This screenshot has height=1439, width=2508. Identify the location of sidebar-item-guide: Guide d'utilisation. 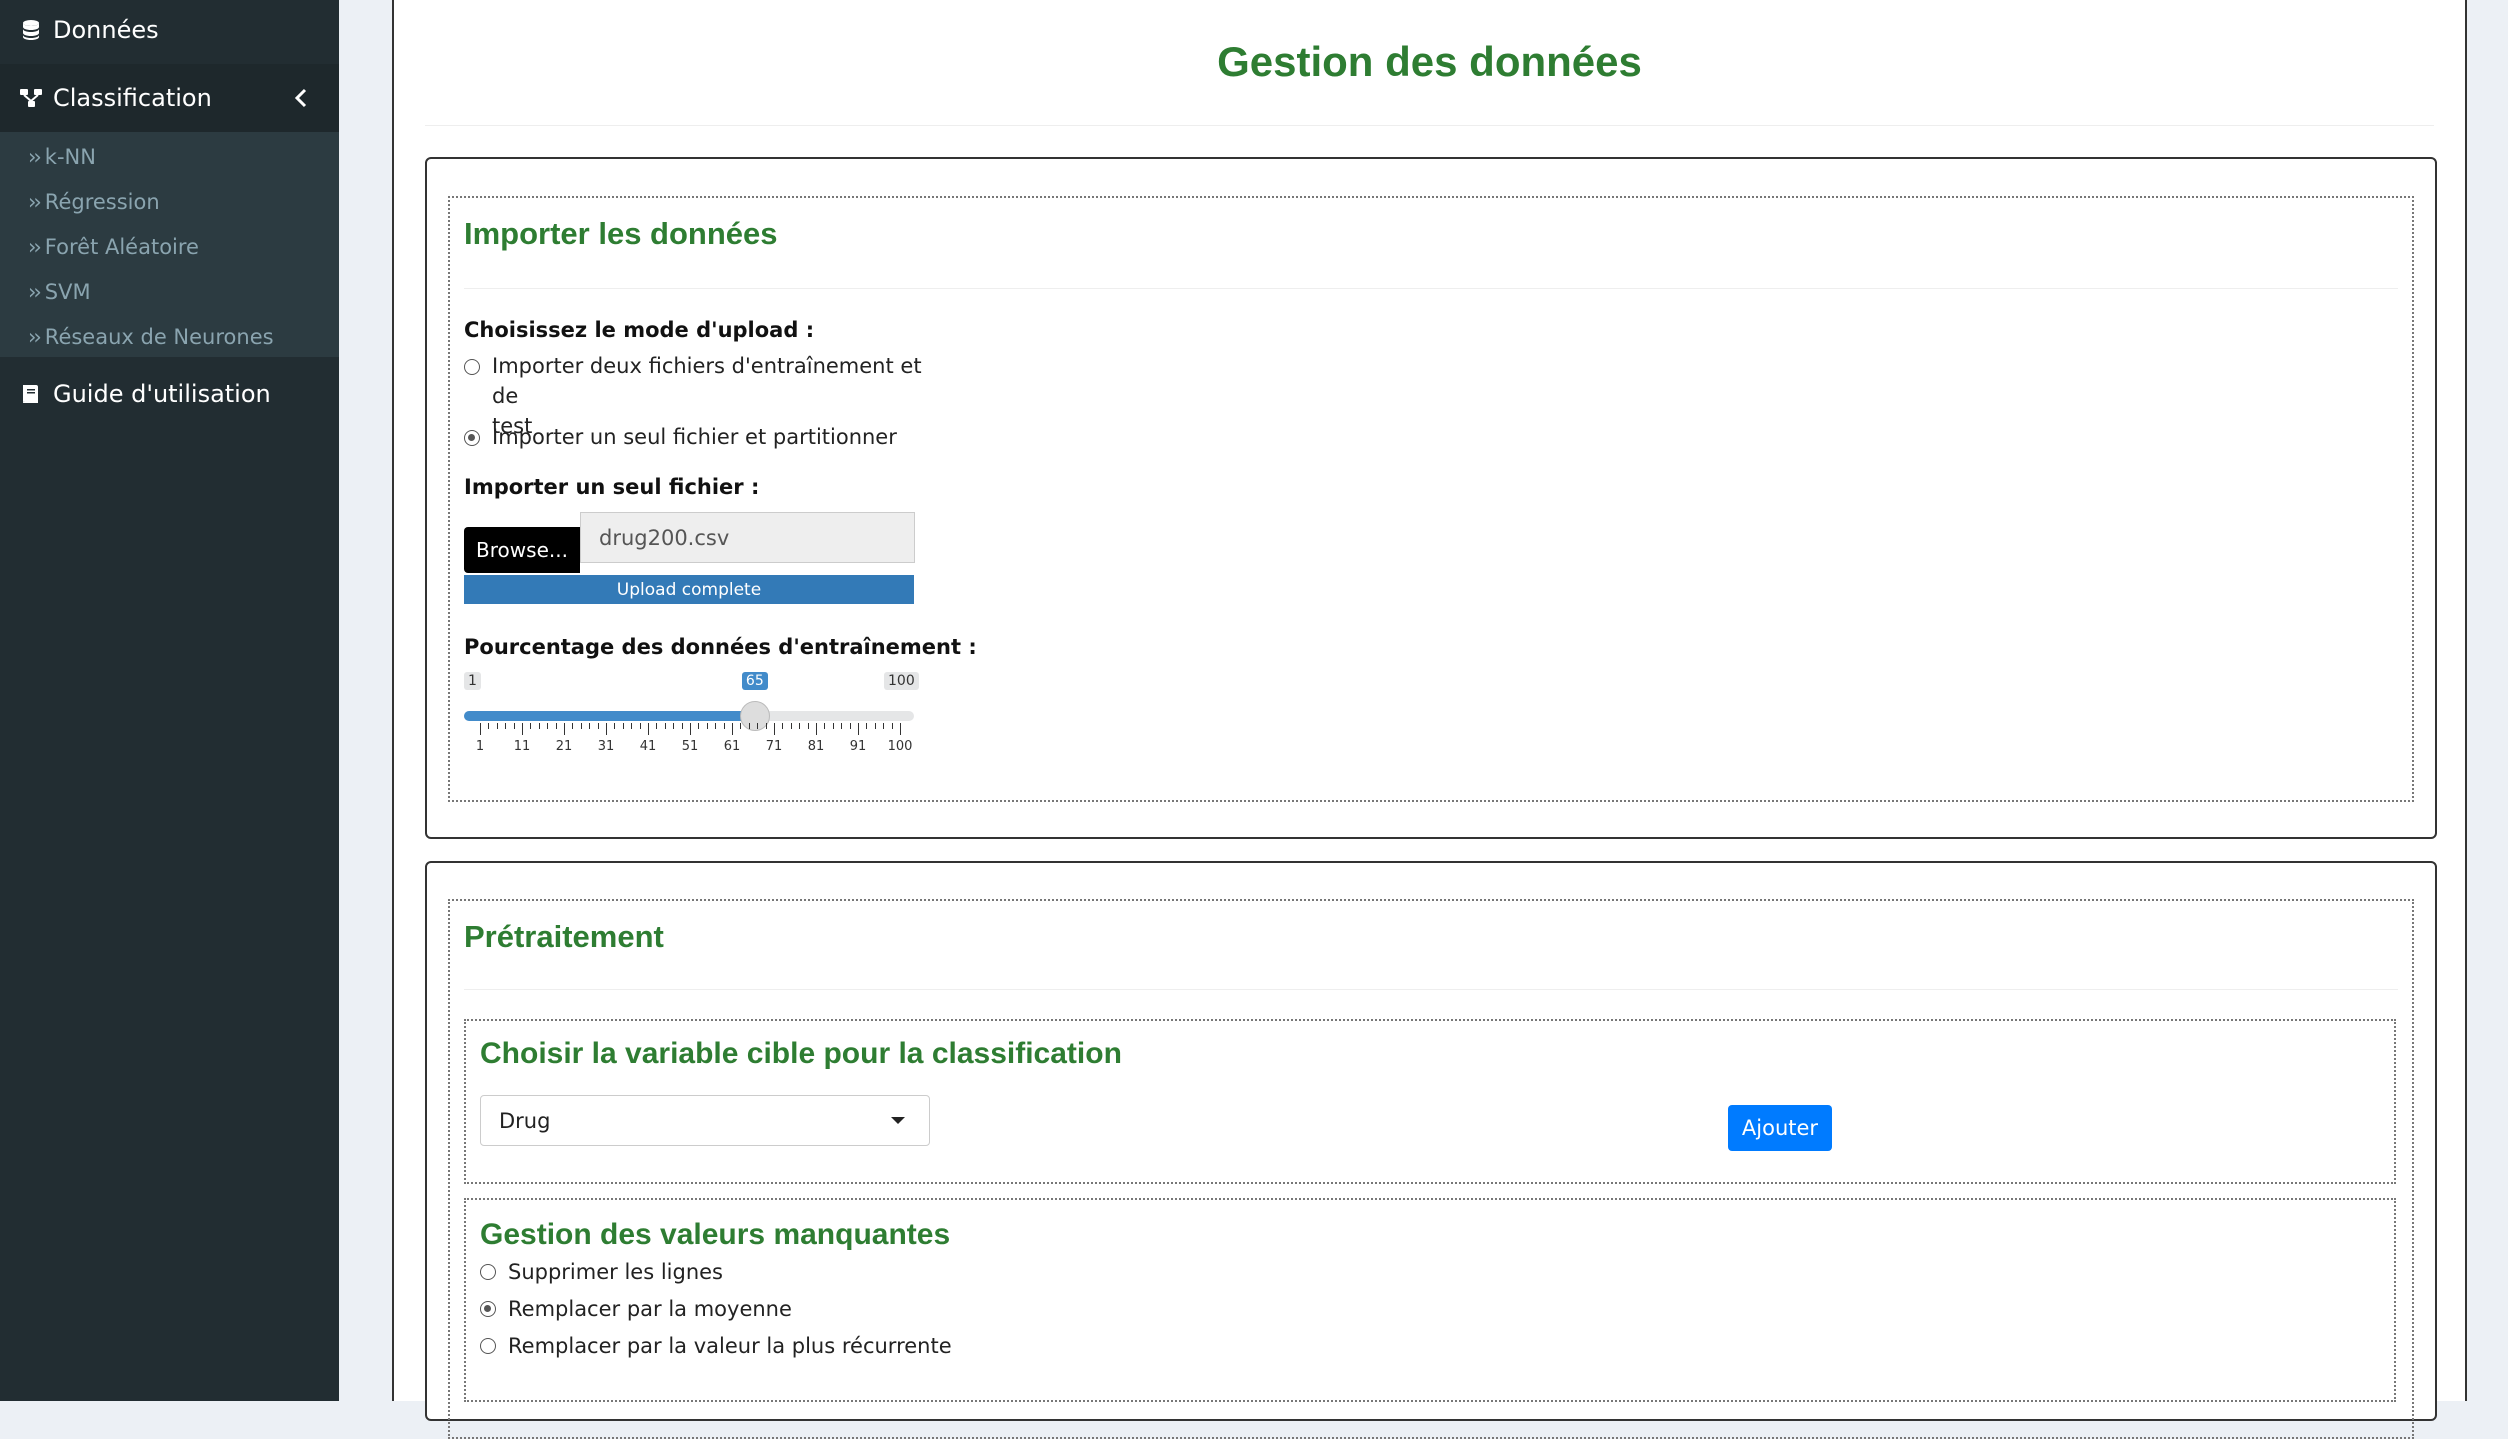
(169, 394).